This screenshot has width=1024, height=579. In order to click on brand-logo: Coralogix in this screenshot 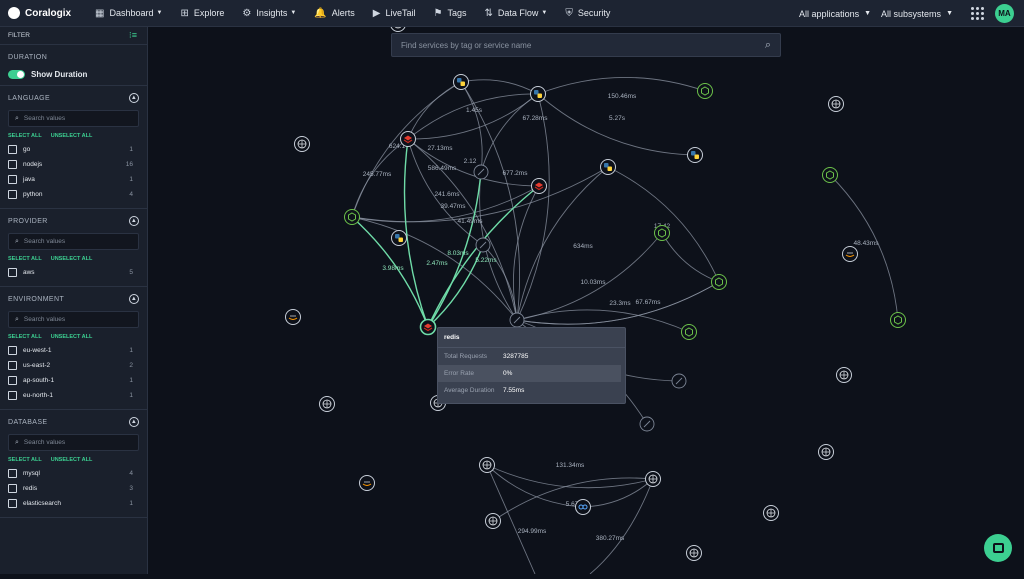, I will do `click(43, 13)`.